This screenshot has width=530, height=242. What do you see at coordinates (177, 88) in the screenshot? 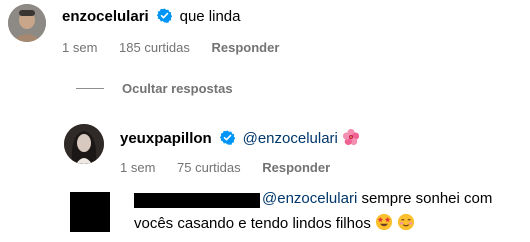
I see `hide-replies-button: Ocultar respostas` at bounding box center [177, 88].